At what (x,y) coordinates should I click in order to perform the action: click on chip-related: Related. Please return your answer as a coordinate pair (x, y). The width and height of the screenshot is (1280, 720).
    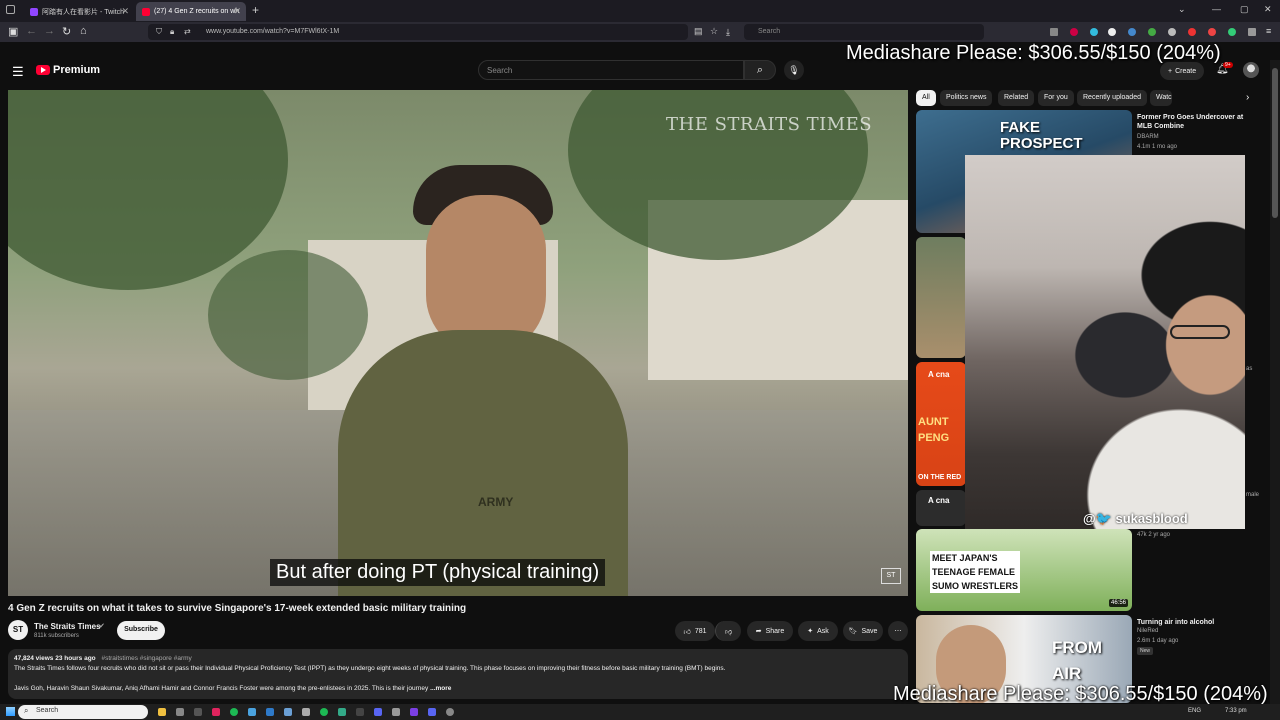
    Looking at the image, I should click on (1016, 98).